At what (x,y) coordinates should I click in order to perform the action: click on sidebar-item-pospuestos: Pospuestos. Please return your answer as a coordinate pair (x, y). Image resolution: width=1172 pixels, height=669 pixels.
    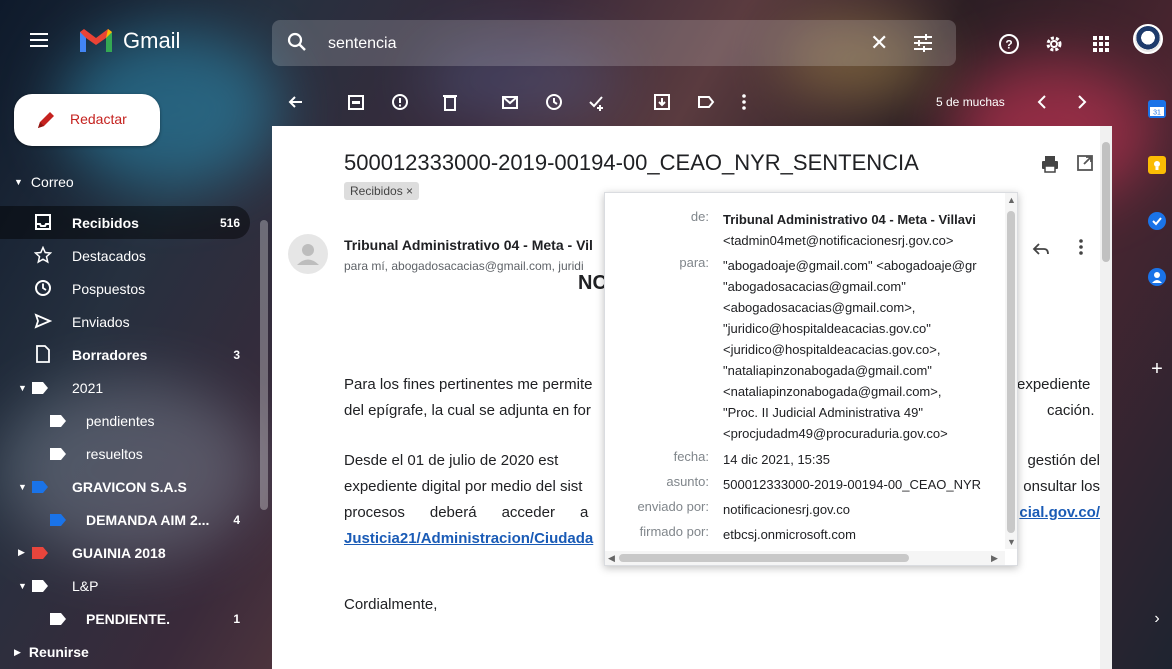
    Looking at the image, I should click on (125, 288).